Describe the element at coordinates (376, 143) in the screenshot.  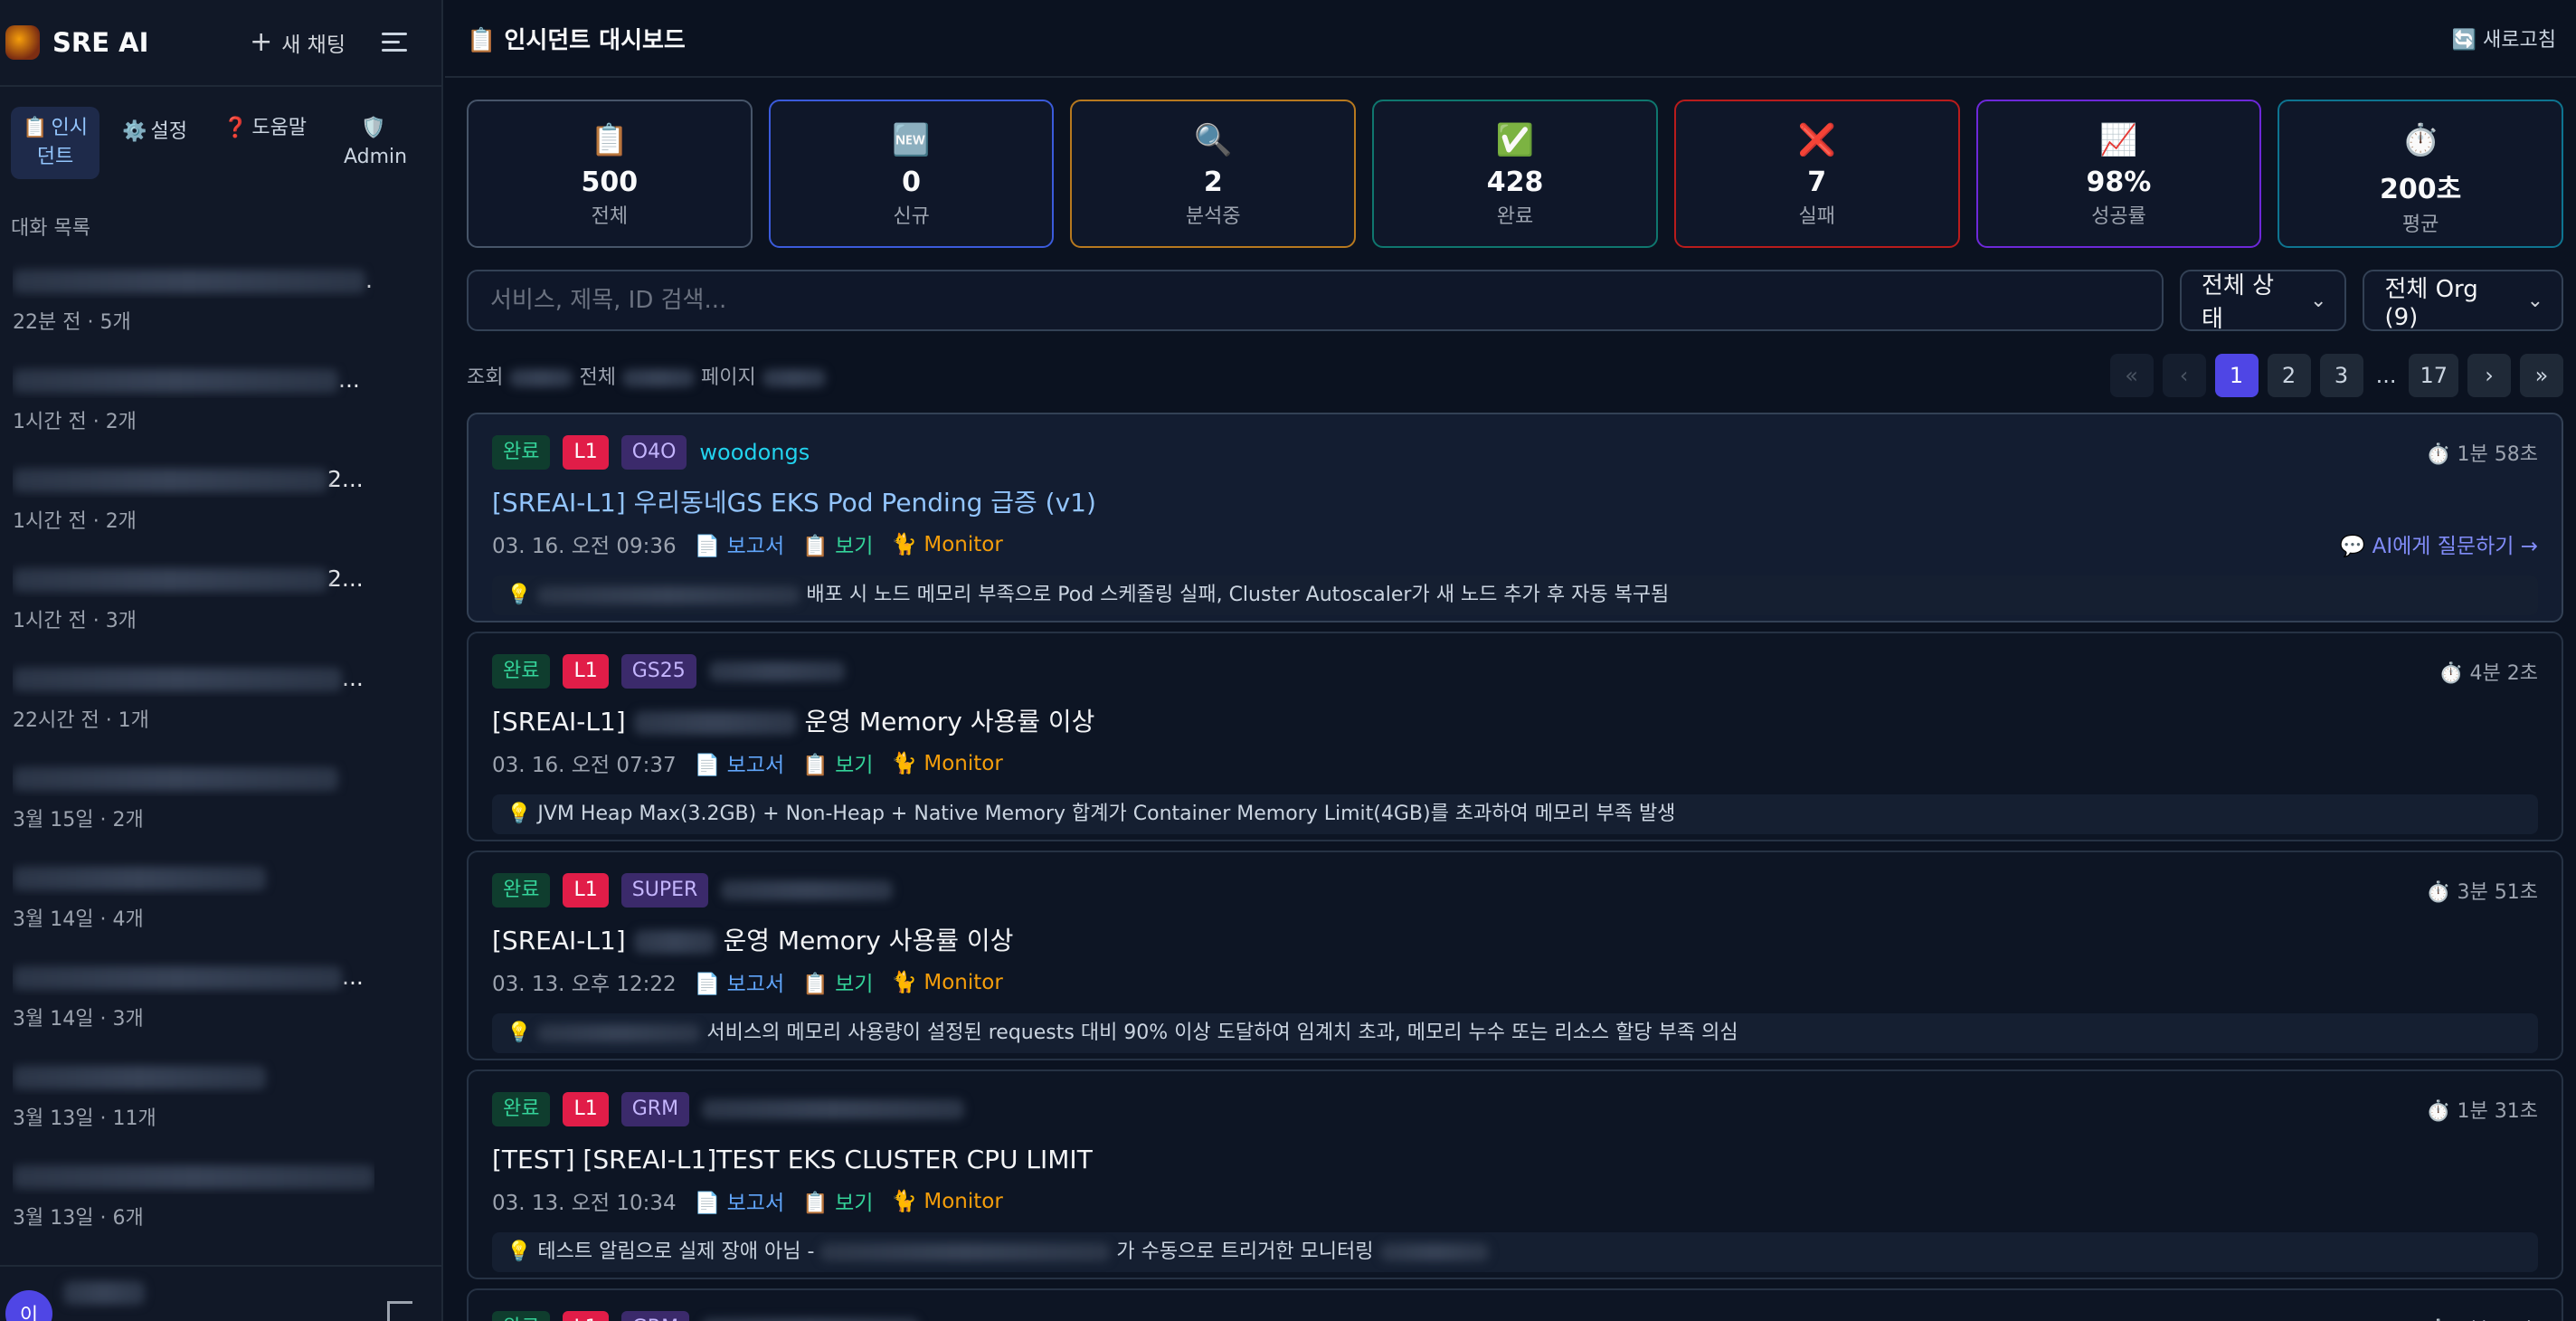
I see `nav-admin: 🛡️ Admin` at that location.